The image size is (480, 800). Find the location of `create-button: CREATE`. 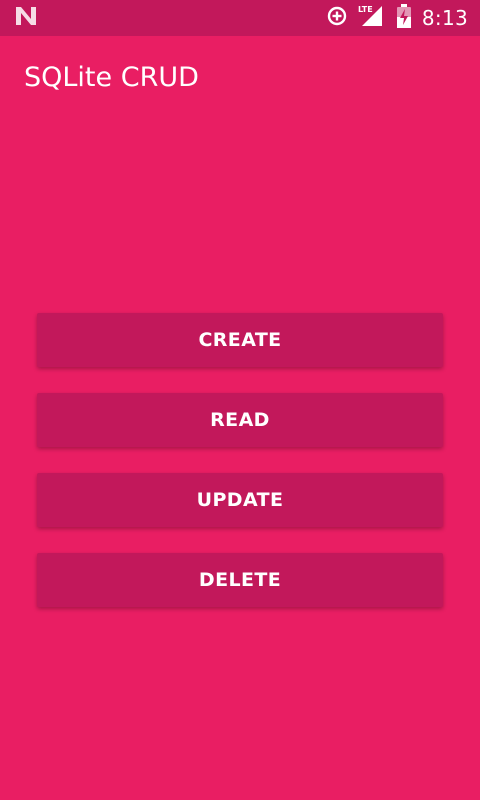

create-button: CREATE is located at coordinates (240, 340).